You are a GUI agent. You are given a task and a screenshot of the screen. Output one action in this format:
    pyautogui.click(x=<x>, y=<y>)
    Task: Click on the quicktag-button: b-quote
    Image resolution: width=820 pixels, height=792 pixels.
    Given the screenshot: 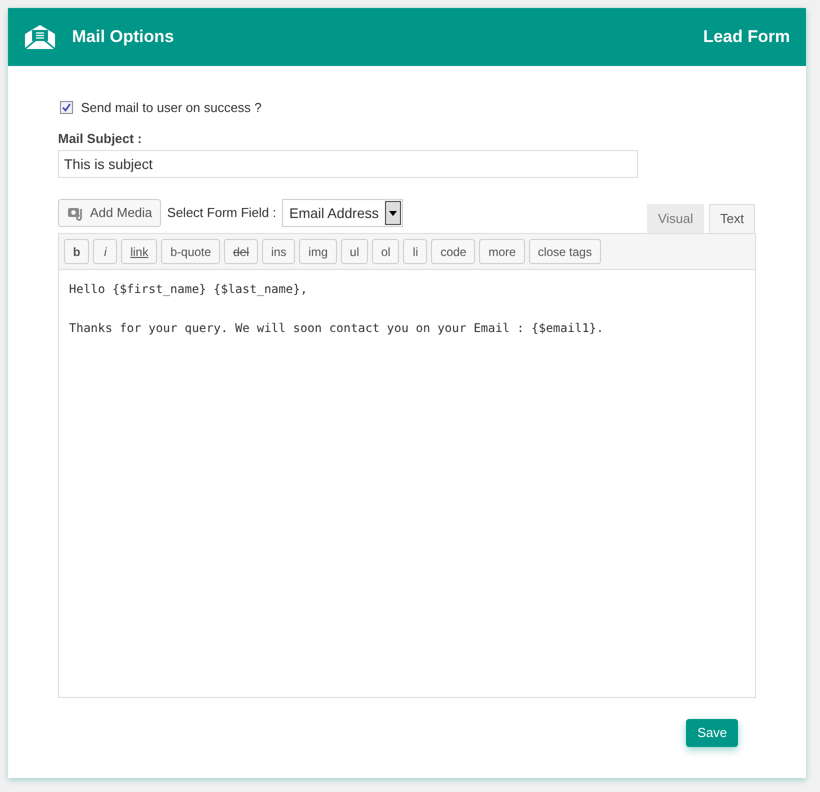 What is the action you would take?
    pyautogui.click(x=190, y=251)
    